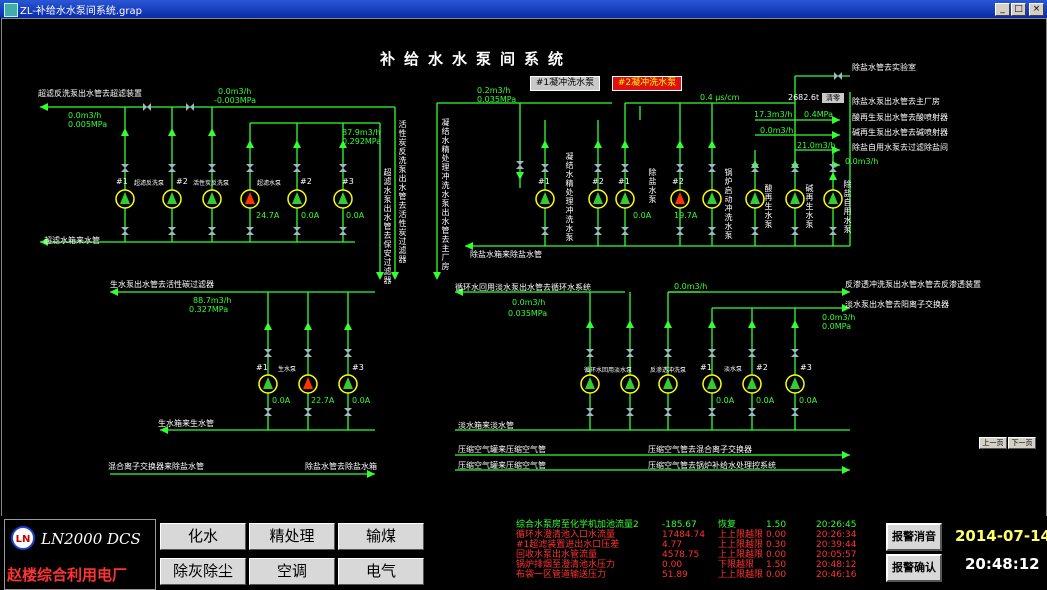 This screenshot has height=590, width=1047. I want to click on next-page-button: 下一页, so click(1022, 443).